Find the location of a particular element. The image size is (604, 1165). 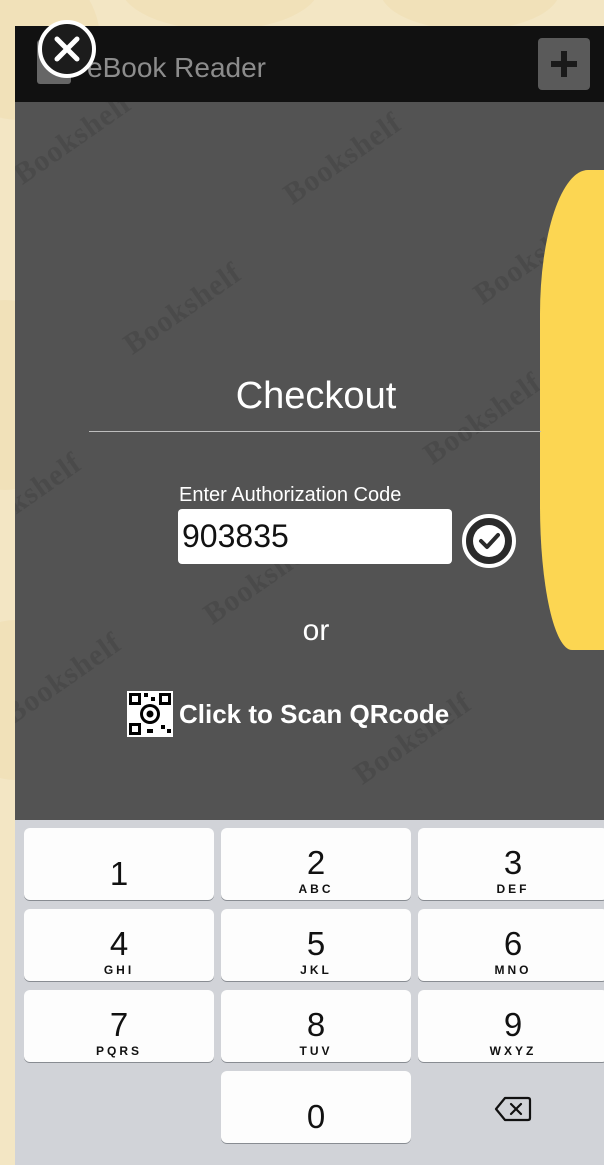

key-digit: 6 is located at coordinates (513, 943).